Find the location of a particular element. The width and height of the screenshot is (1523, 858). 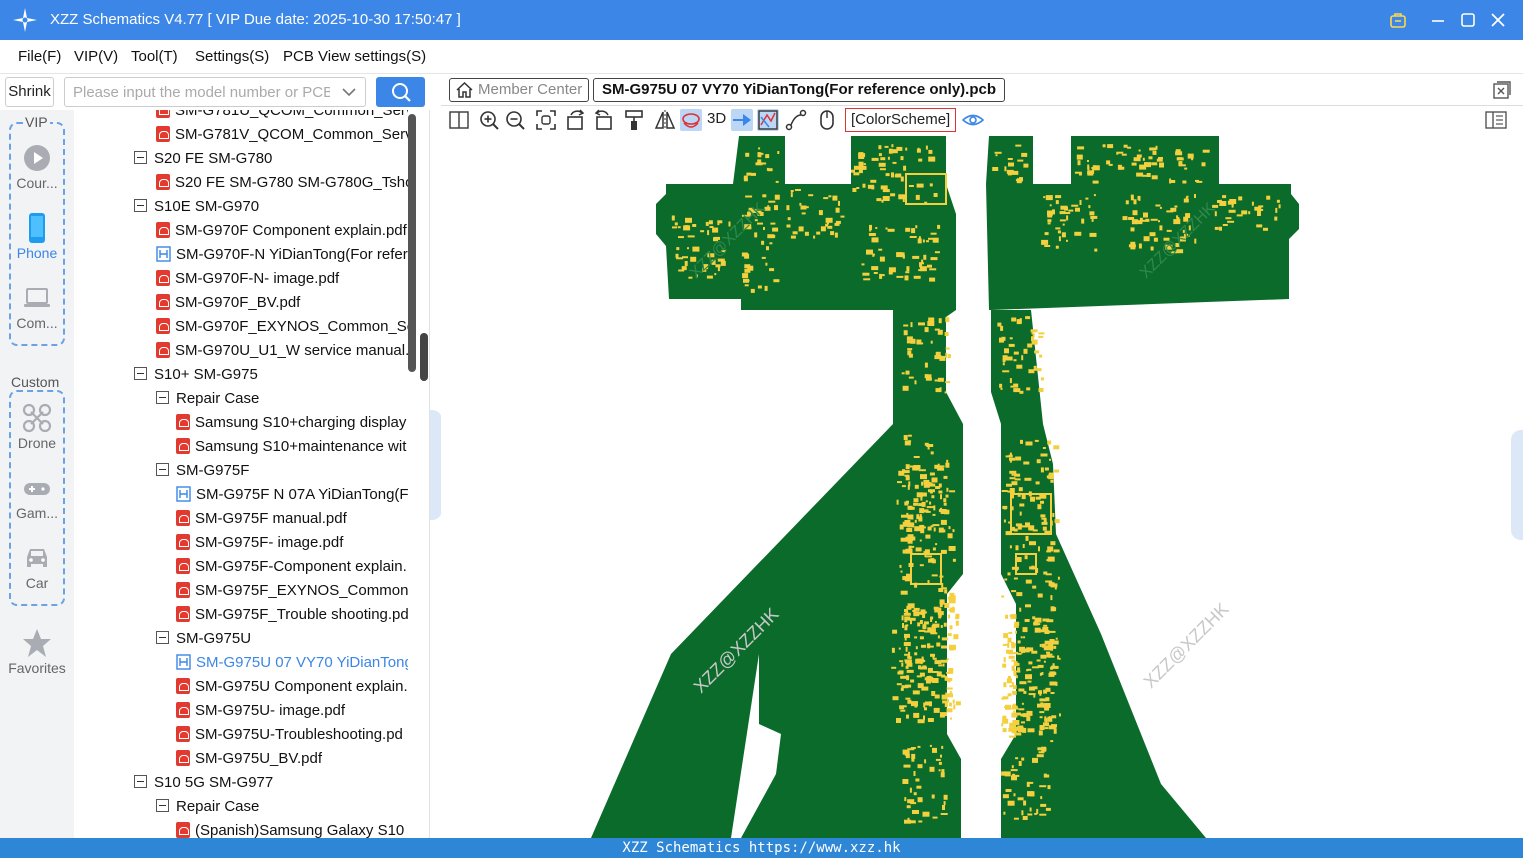

tree-file: SM-G975U-Troubleshooting.pd is located at coordinates (292, 736).